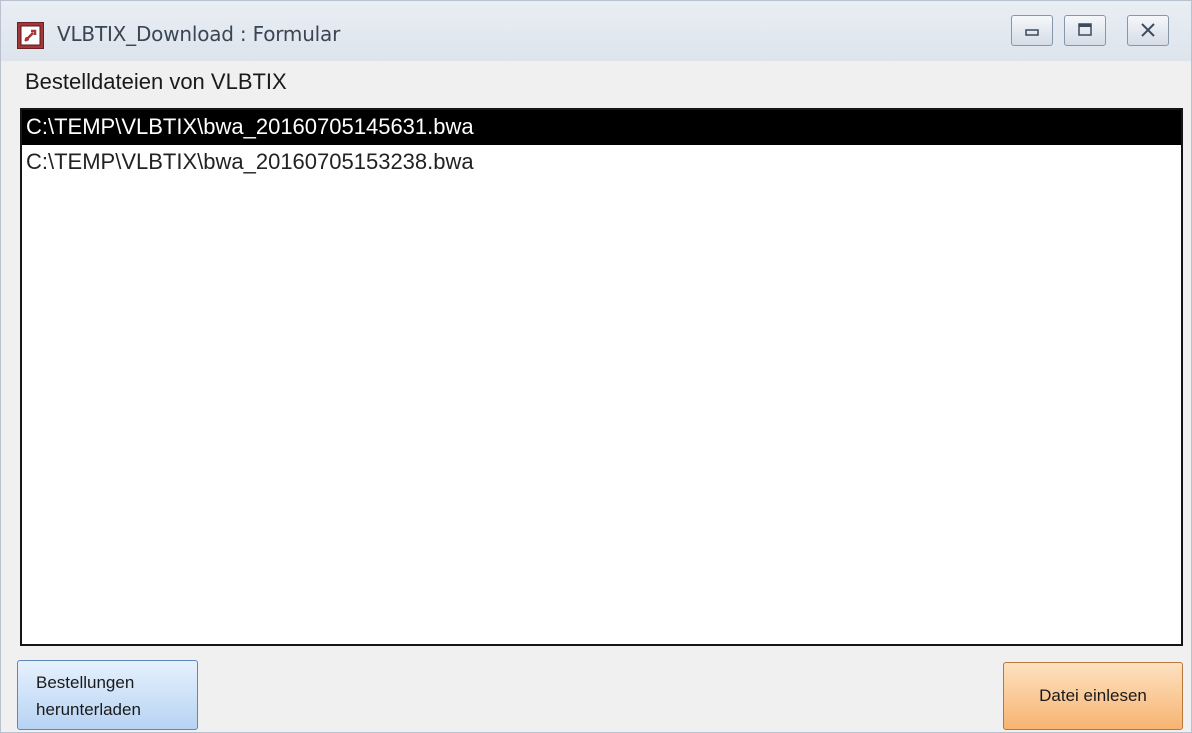  What do you see at coordinates (601, 127) in the screenshot?
I see `list-item: C:\TEMP\VLBTIX\bwa_20160705145631.bwa` at bounding box center [601, 127].